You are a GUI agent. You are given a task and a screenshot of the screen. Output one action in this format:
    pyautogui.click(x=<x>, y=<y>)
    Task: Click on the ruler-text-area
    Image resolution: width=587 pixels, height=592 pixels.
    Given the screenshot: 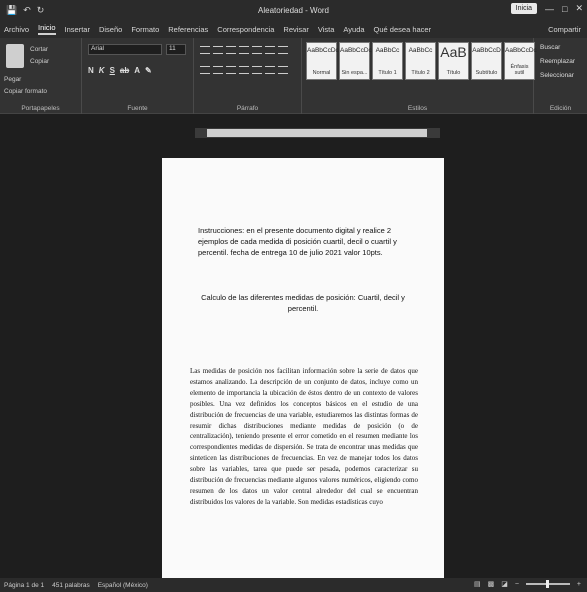 What is the action you would take?
    pyautogui.click(x=317, y=133)
    